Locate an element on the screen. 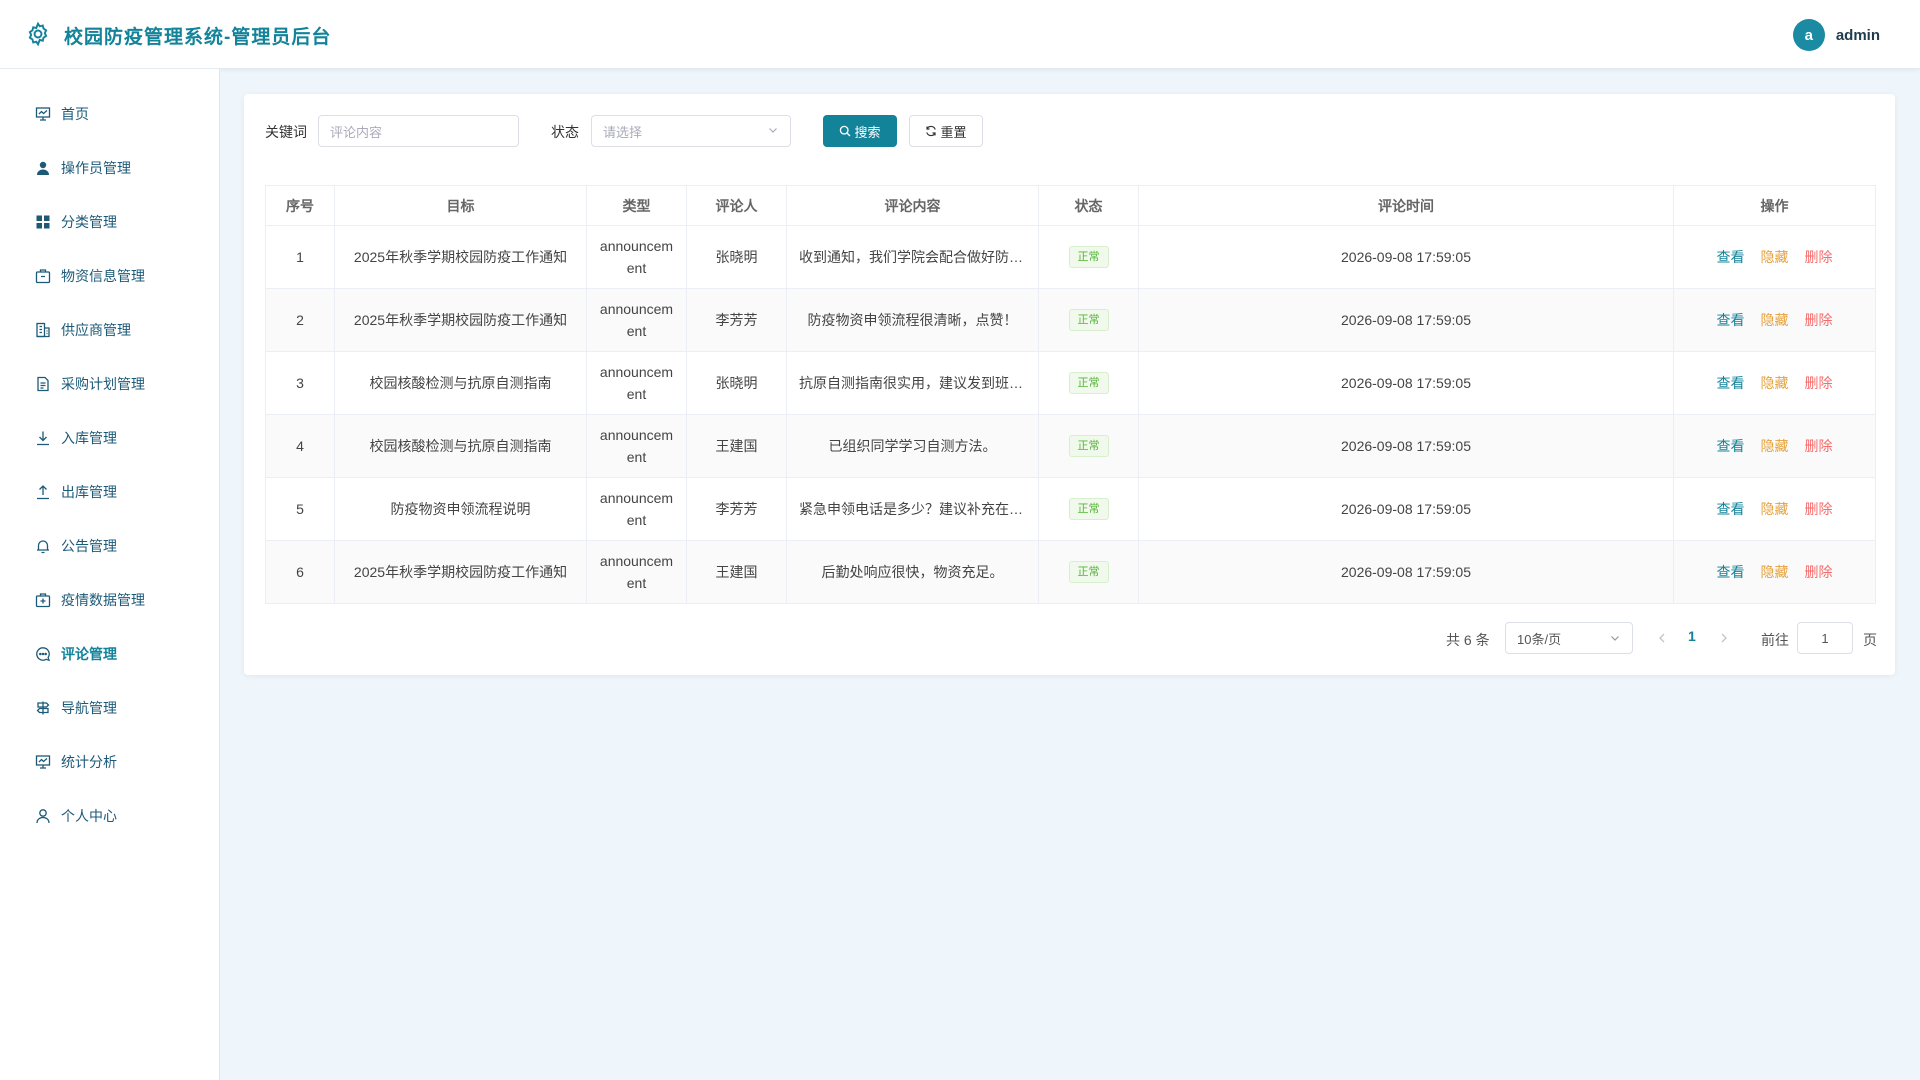 This screenshot has height=1080, width=1920. sidebar-item-categories: 分类管理 is located at coordinates (109, 222).